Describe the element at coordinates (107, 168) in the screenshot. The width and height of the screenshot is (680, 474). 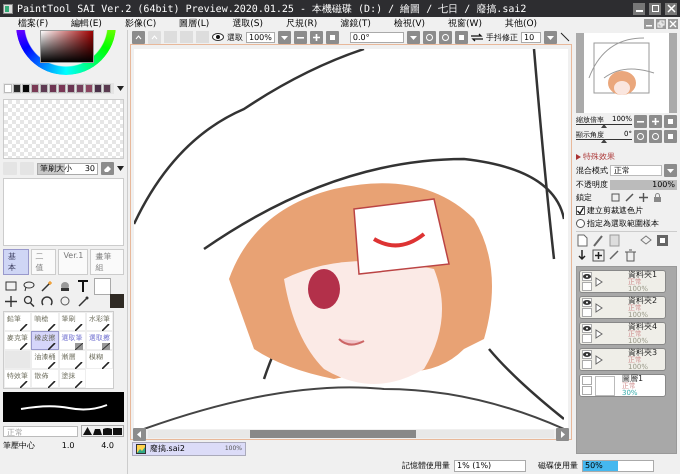
I see `eraser-toggle-button` at that location.